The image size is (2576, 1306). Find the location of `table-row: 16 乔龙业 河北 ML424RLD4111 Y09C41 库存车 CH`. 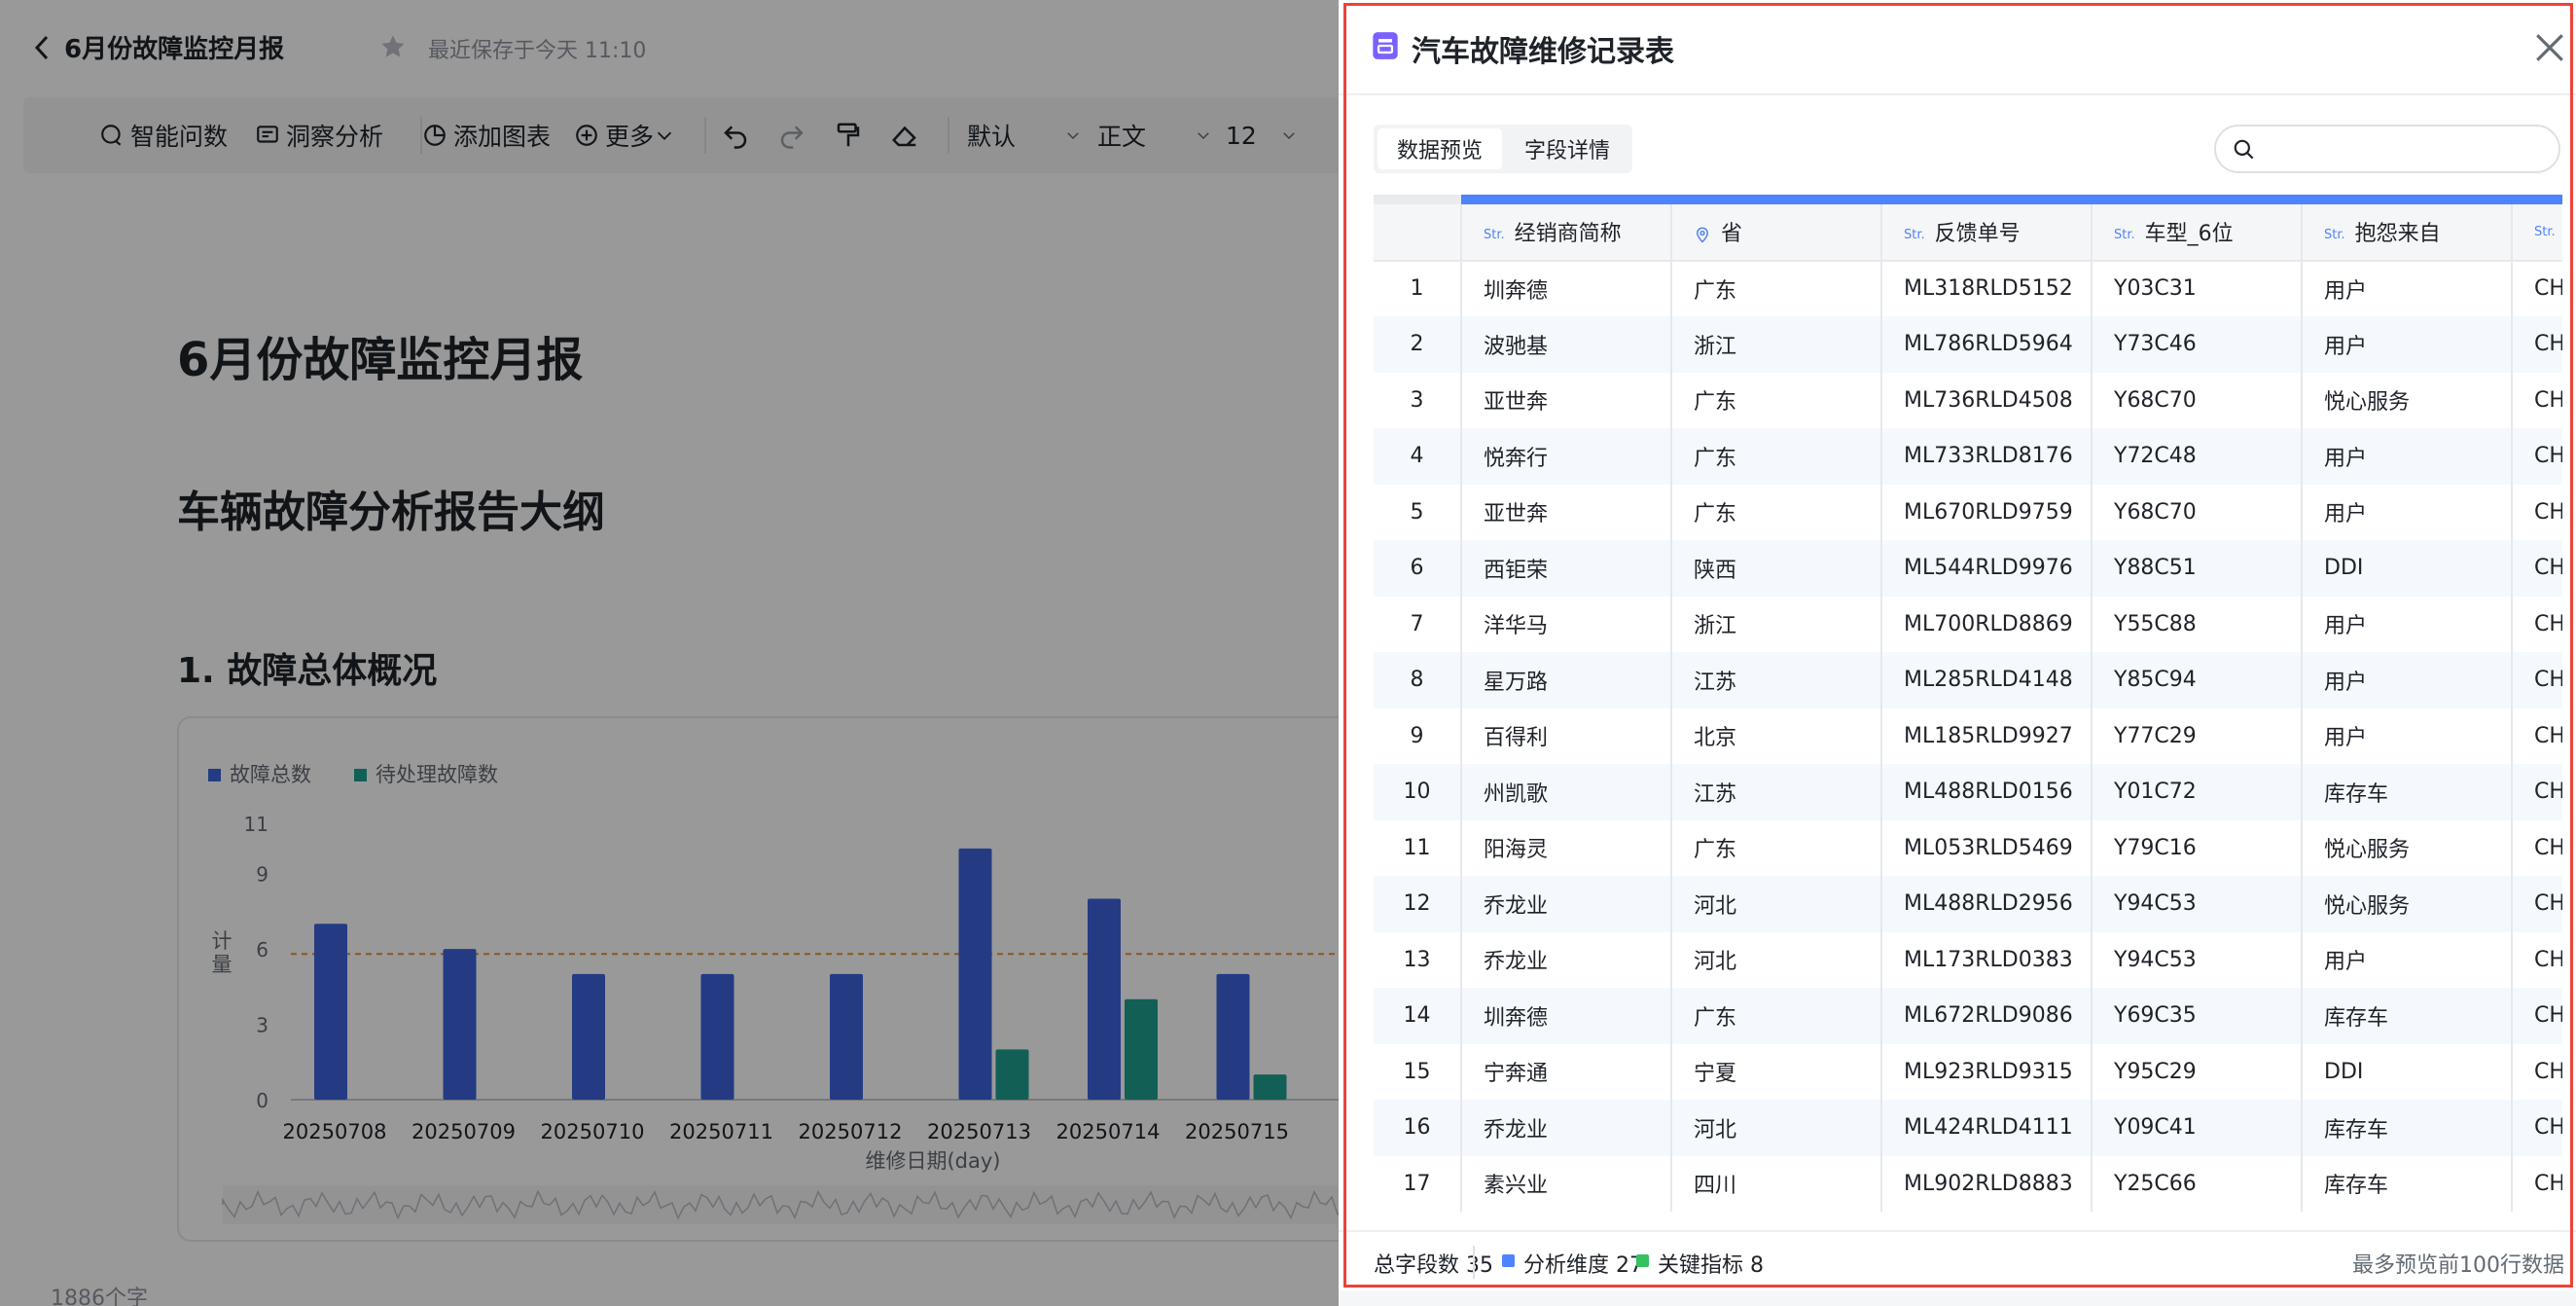

table-row: 16 乔龙业 河北 ML424RLD4111 Y09C41 库存车 CH is located at coordinates (1968, 1128).